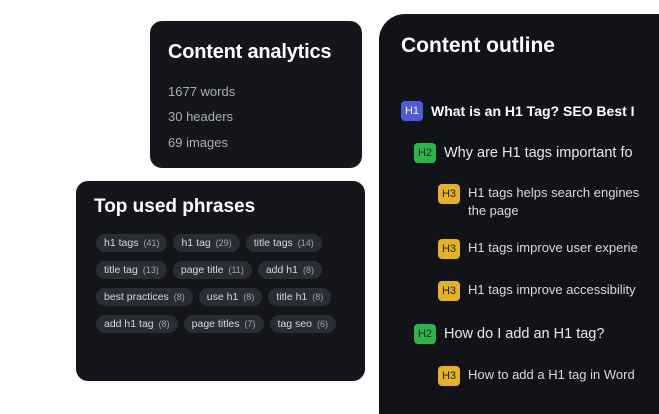  I want to click on outline-heading-text: How to add a H1 tag in Word, so click(551, 374).